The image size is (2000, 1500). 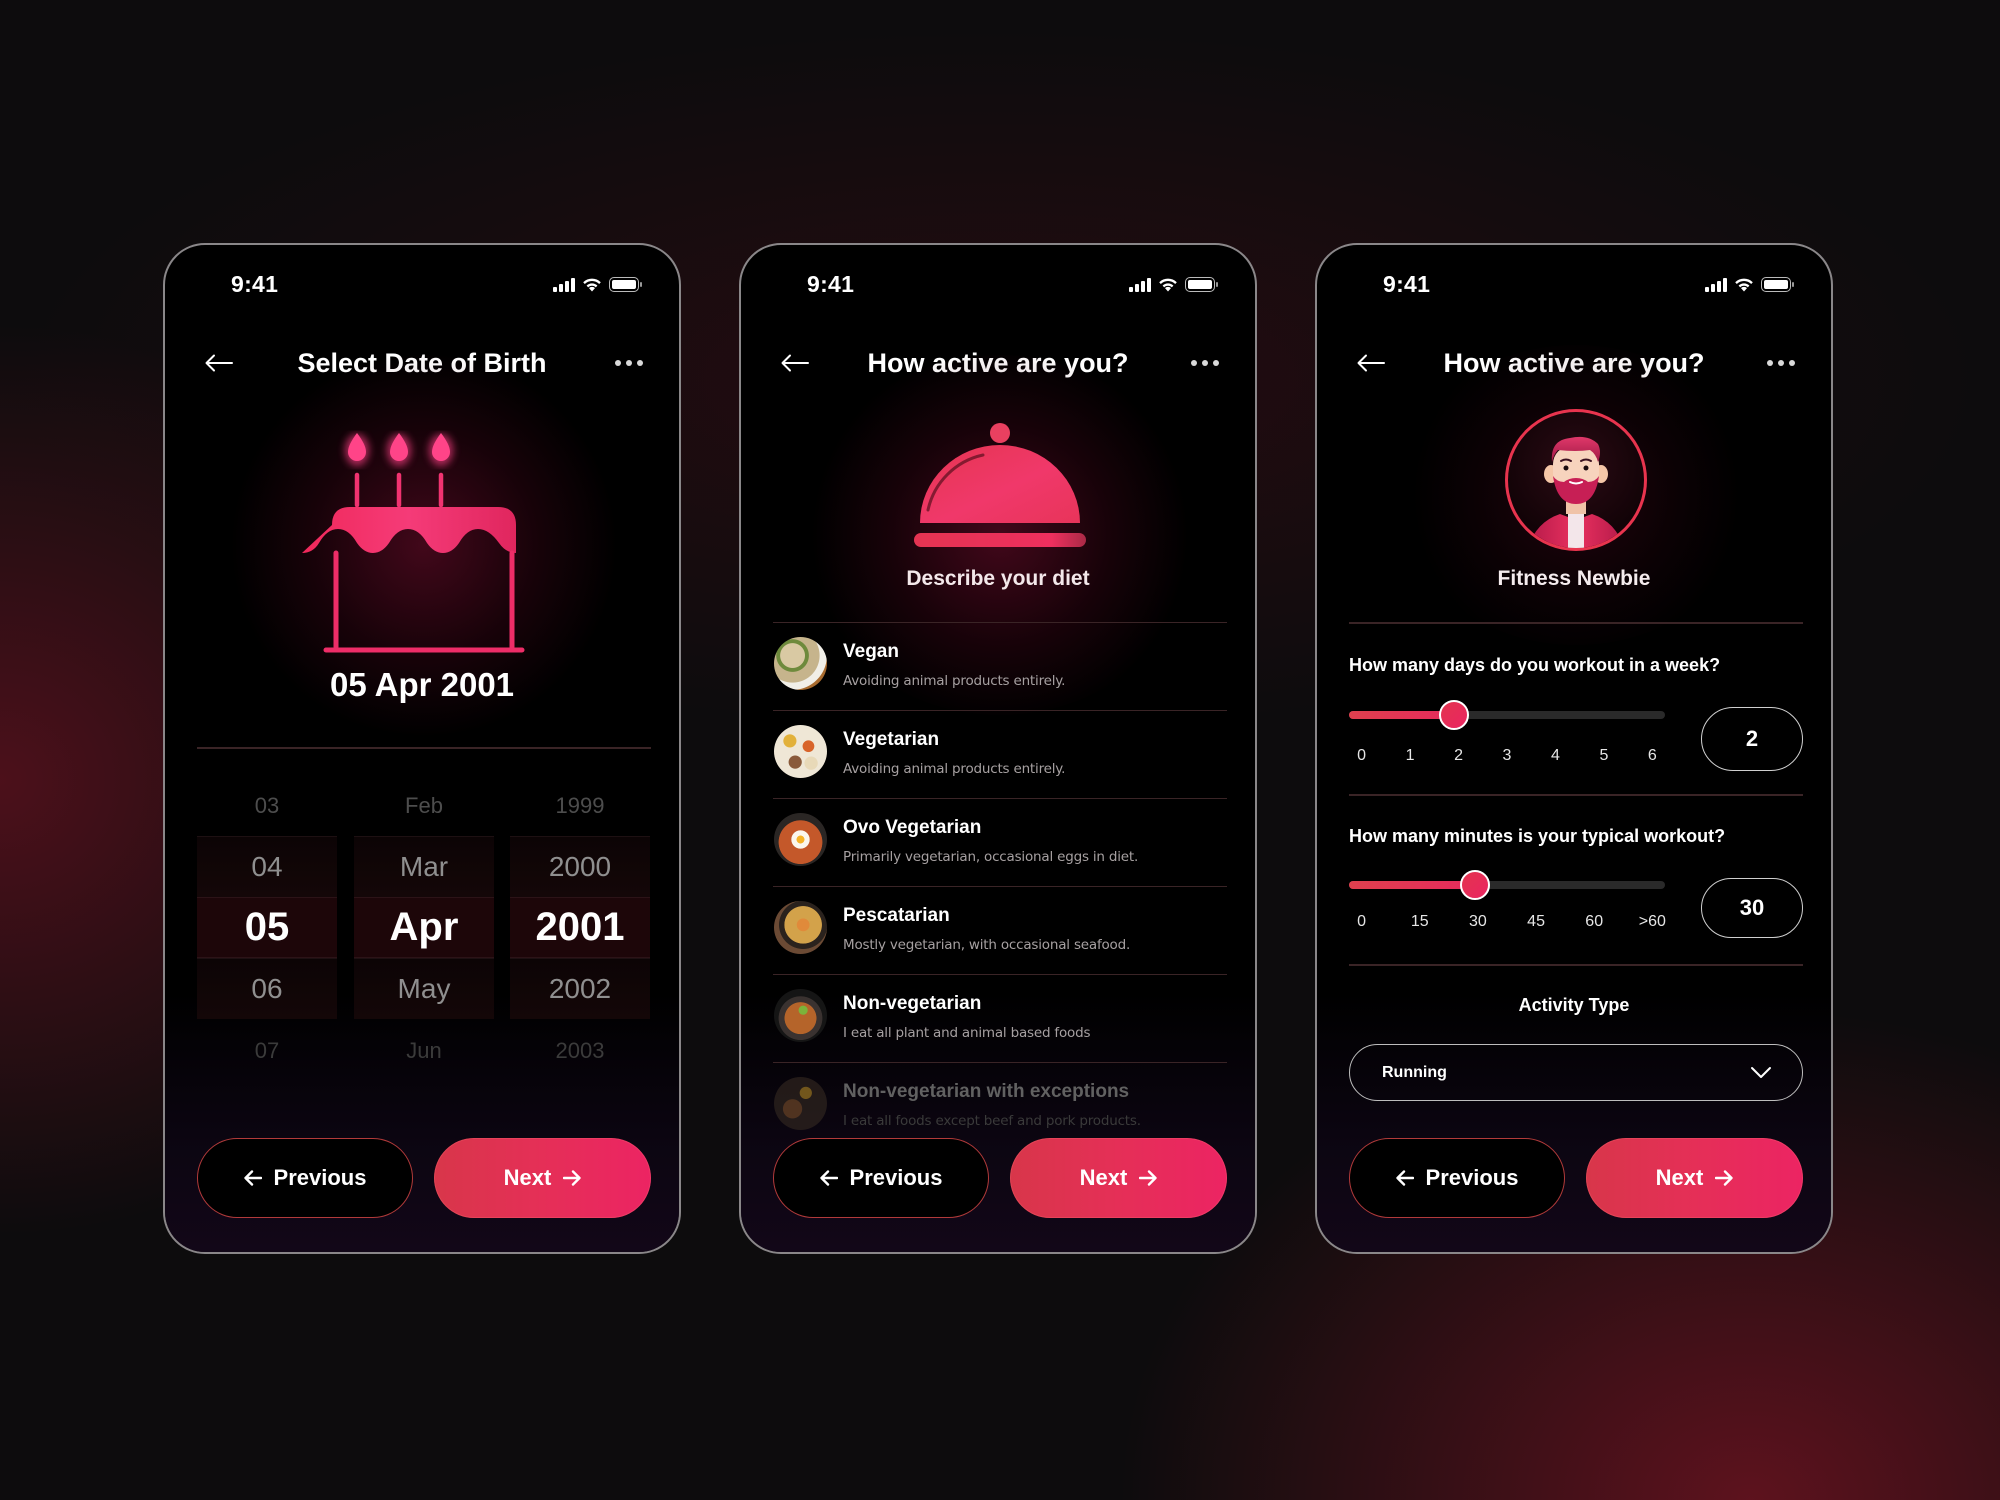 I want to click on month-wheel: Feb Mar Apr May Jun, so click(x=424, y=935).